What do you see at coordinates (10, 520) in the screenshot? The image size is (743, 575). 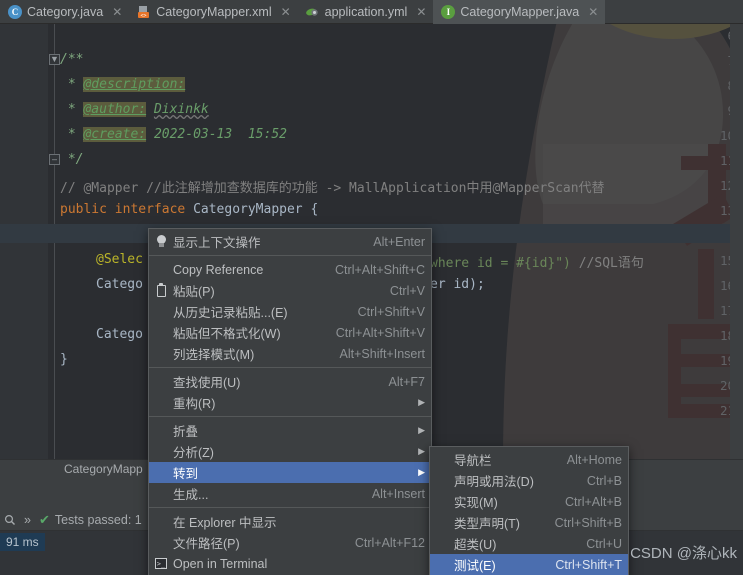 I see `magnifier-icon` at bounding box center [10, 520].